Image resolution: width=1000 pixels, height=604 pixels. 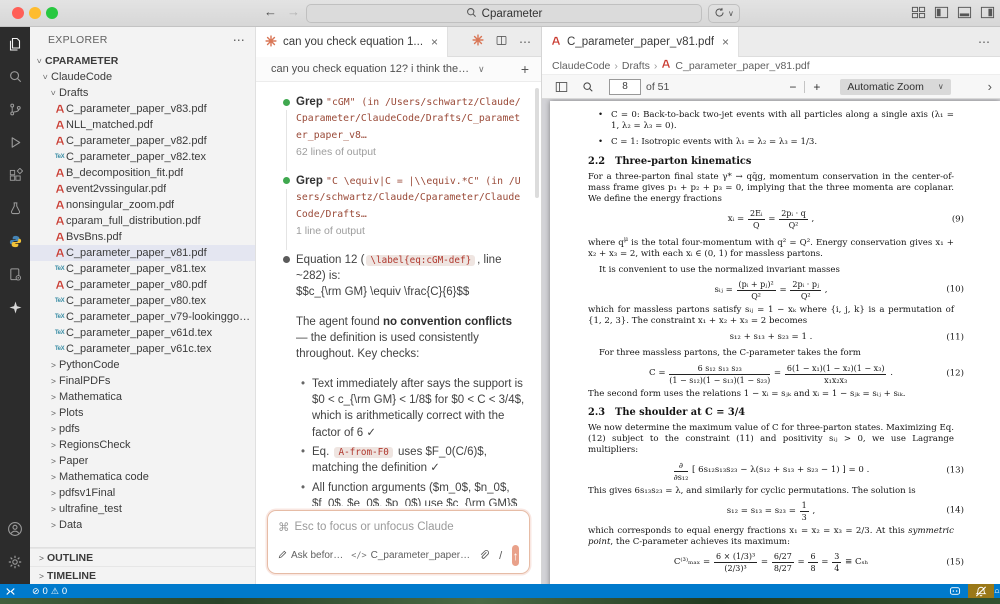 What do you see at coordinates (142, 173) in the screenshot?
I see `tree-item: B_decomposition_fit.pdf` at bounding box center [142, 173].